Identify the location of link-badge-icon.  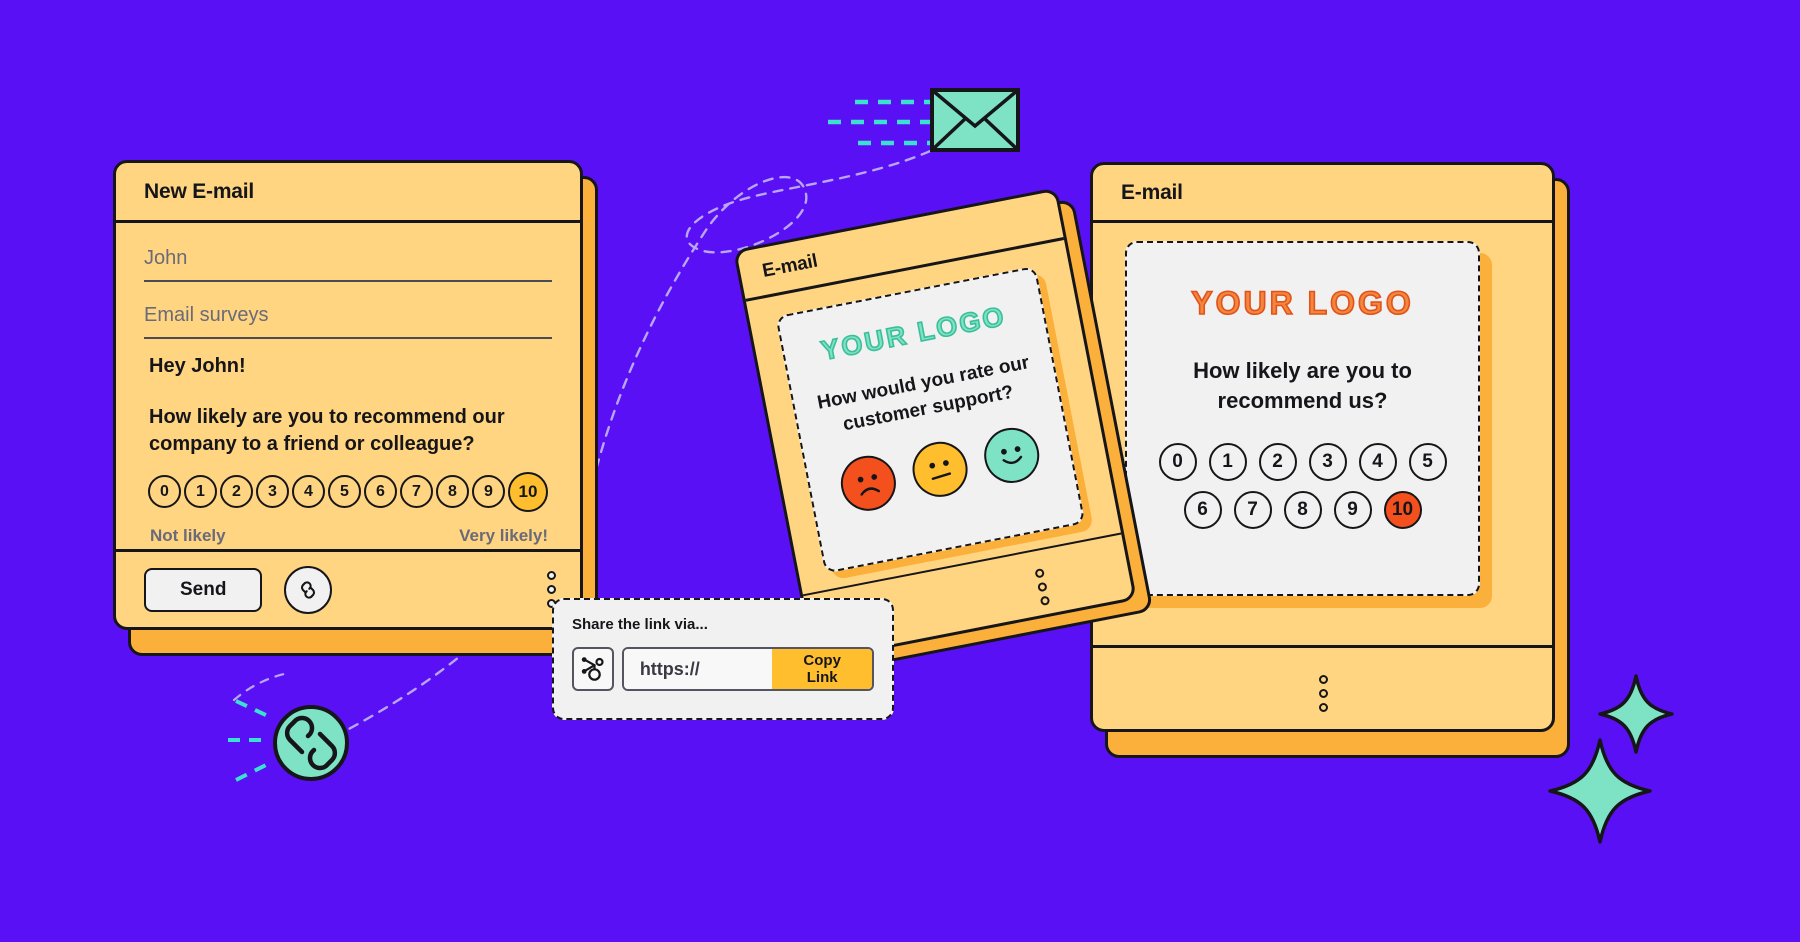
(311, 743).